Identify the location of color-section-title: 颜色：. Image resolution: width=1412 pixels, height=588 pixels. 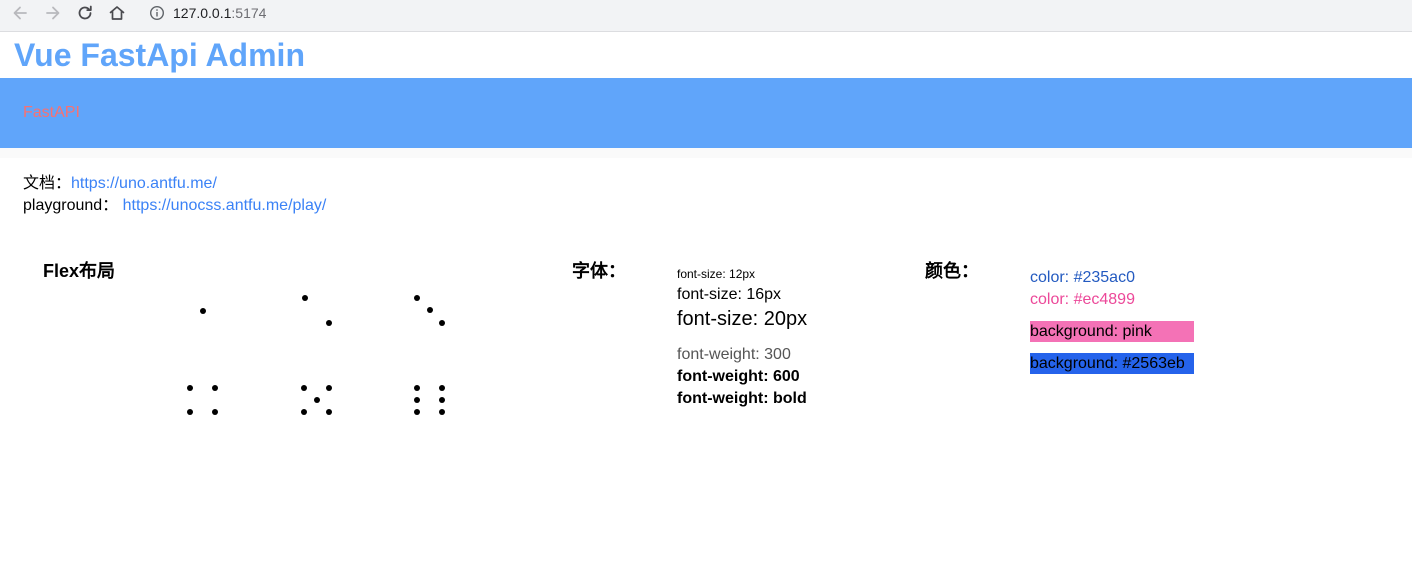
(952, 271).